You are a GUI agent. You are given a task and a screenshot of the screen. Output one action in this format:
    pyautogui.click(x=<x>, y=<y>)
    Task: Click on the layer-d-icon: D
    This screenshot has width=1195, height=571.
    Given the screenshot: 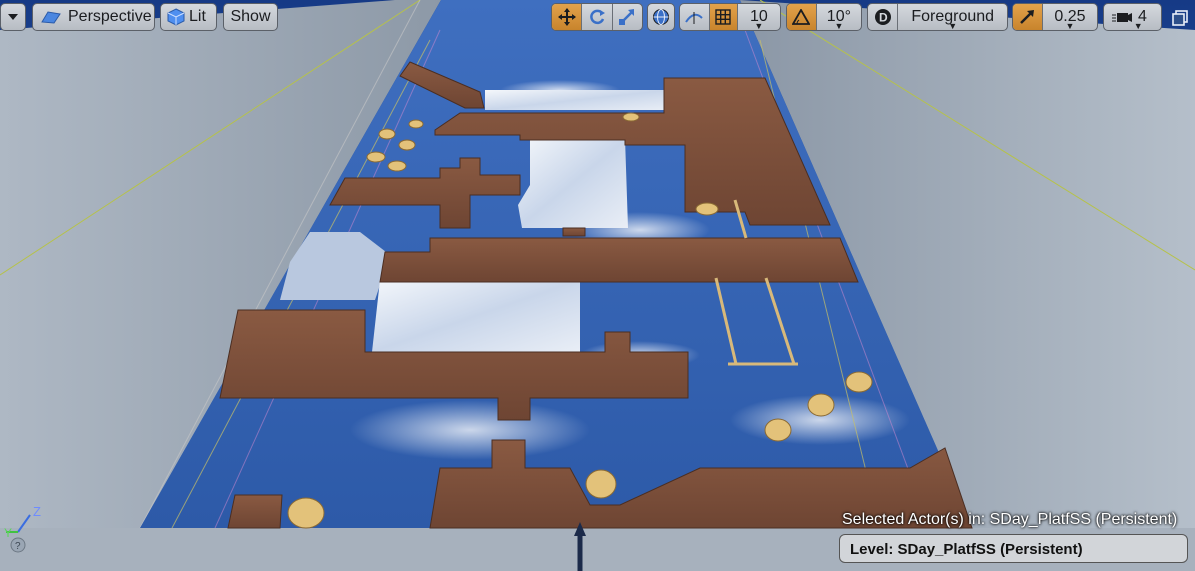 What is the action you would take?
    pyautogui.click(x=883, y=17)
    